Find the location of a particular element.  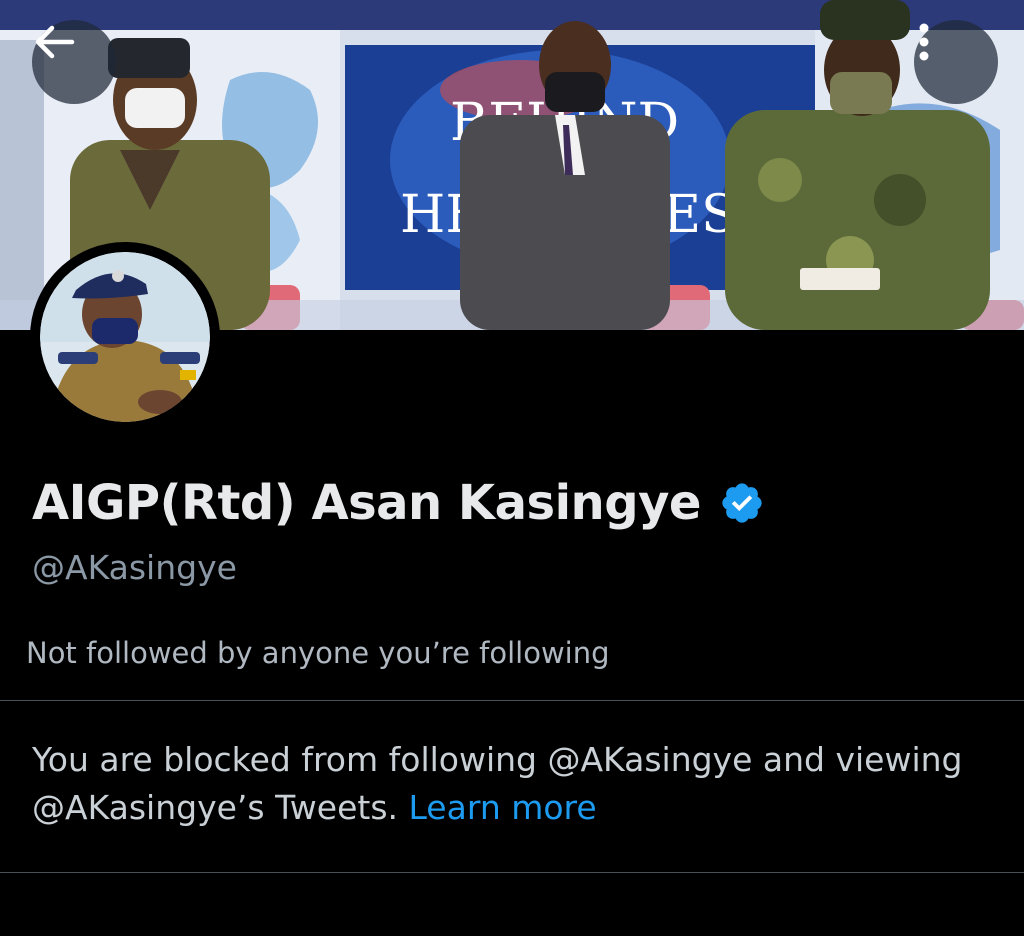

display-name-row: AIGP(Rtd) Asan Kasingye is located at coordinates (398, 503).